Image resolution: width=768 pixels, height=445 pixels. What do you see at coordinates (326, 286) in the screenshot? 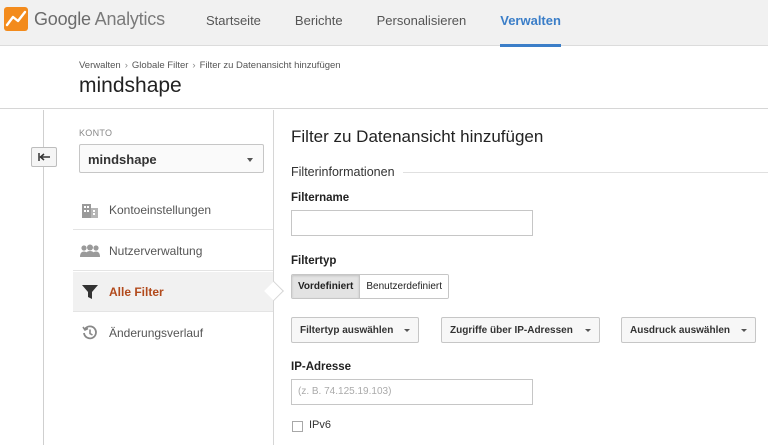
I see `filter-type-predefined-button: Vordefiniert` at bounding box center [326, 286].